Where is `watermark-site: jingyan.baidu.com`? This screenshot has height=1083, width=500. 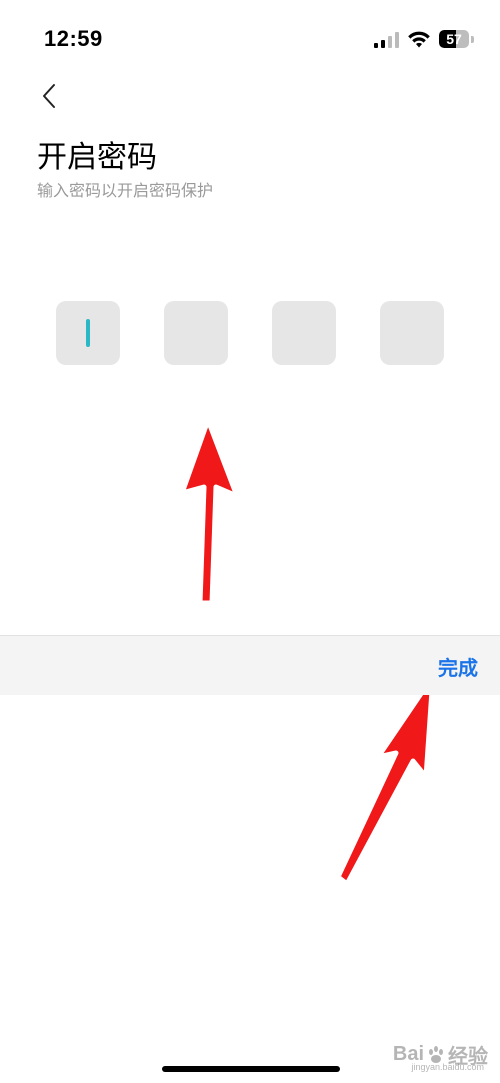 watermark-site: jingyan.baidu.com is located at coordinates (447, 1067).